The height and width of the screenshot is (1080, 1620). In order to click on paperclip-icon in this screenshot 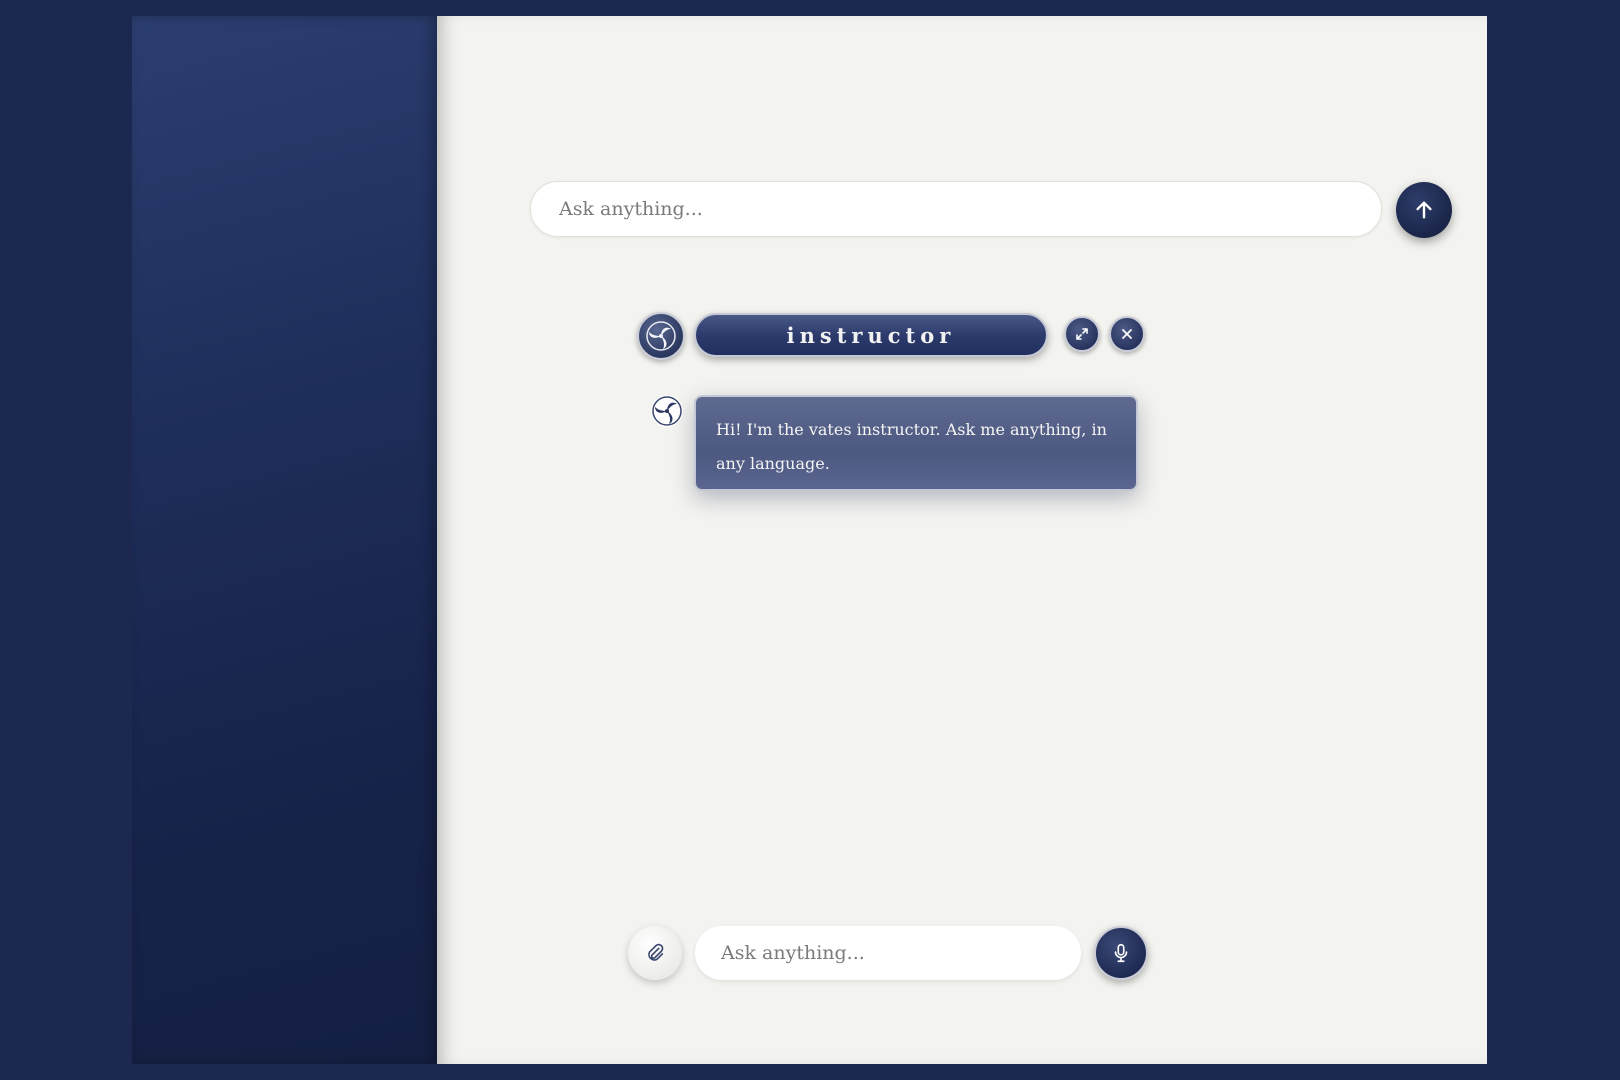, I will do `click(656, 952)`.